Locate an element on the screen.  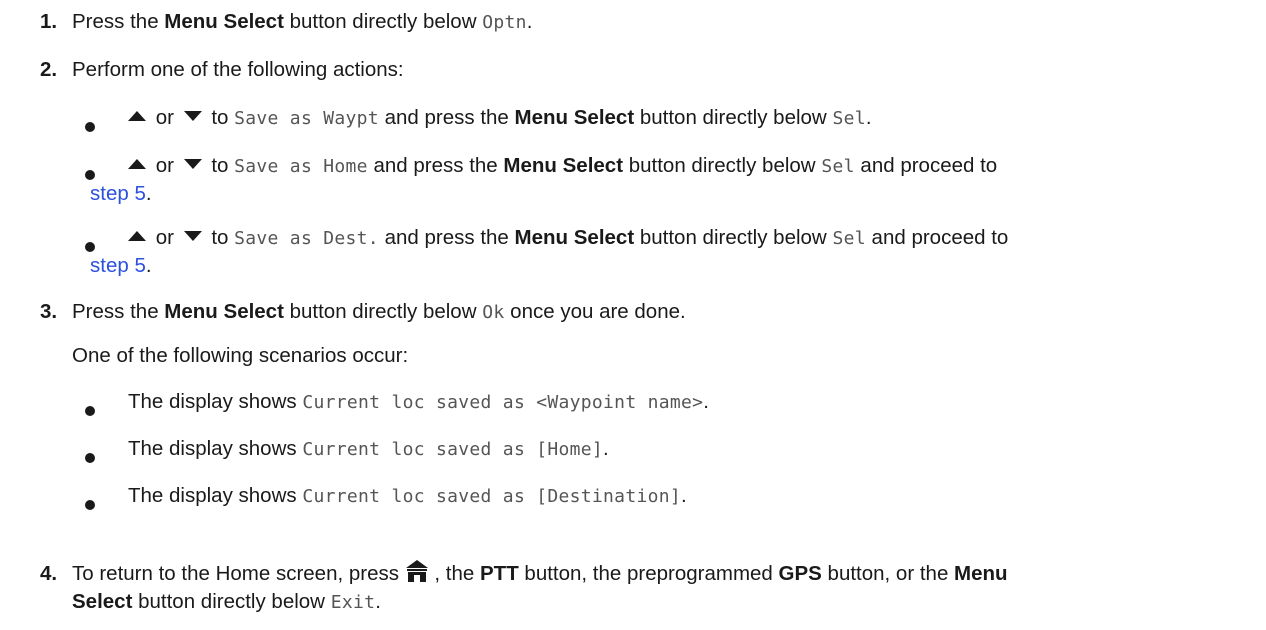
softkey-label: Exit is located at coordinates (353, 602).